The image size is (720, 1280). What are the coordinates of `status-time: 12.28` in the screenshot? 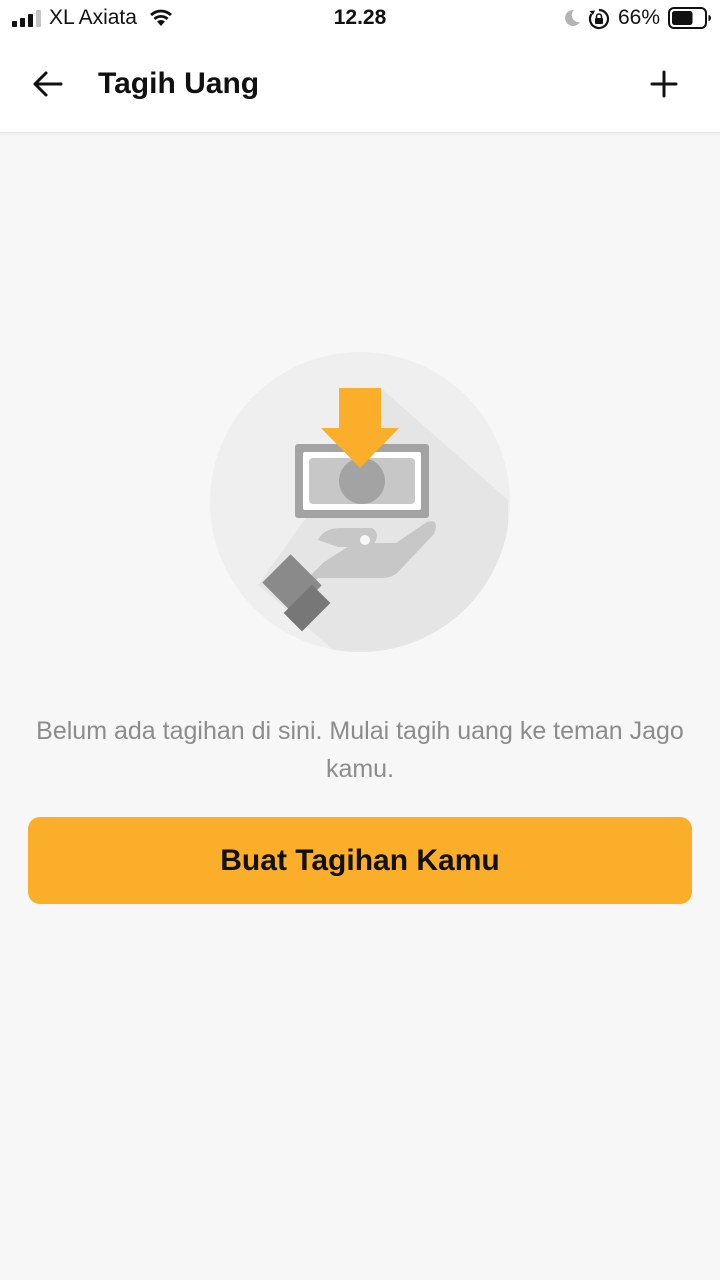 It's located at (360, 17).